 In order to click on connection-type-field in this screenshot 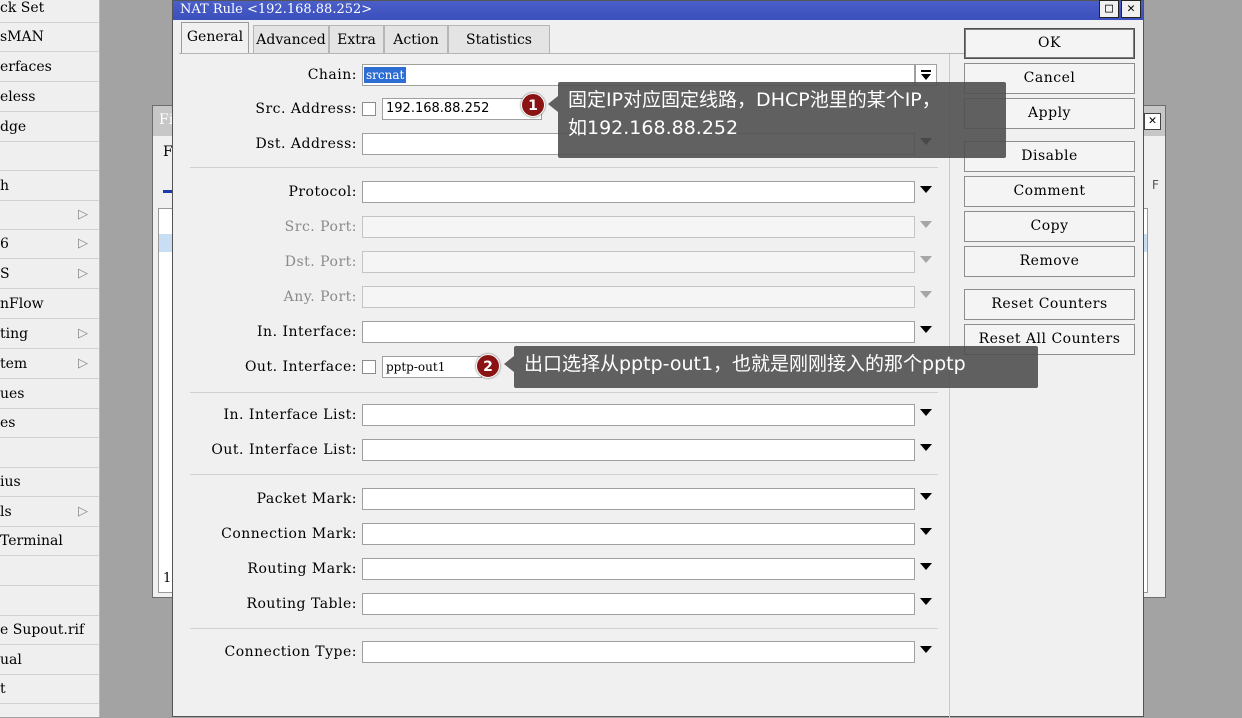, I will do `click(638, 652)`.